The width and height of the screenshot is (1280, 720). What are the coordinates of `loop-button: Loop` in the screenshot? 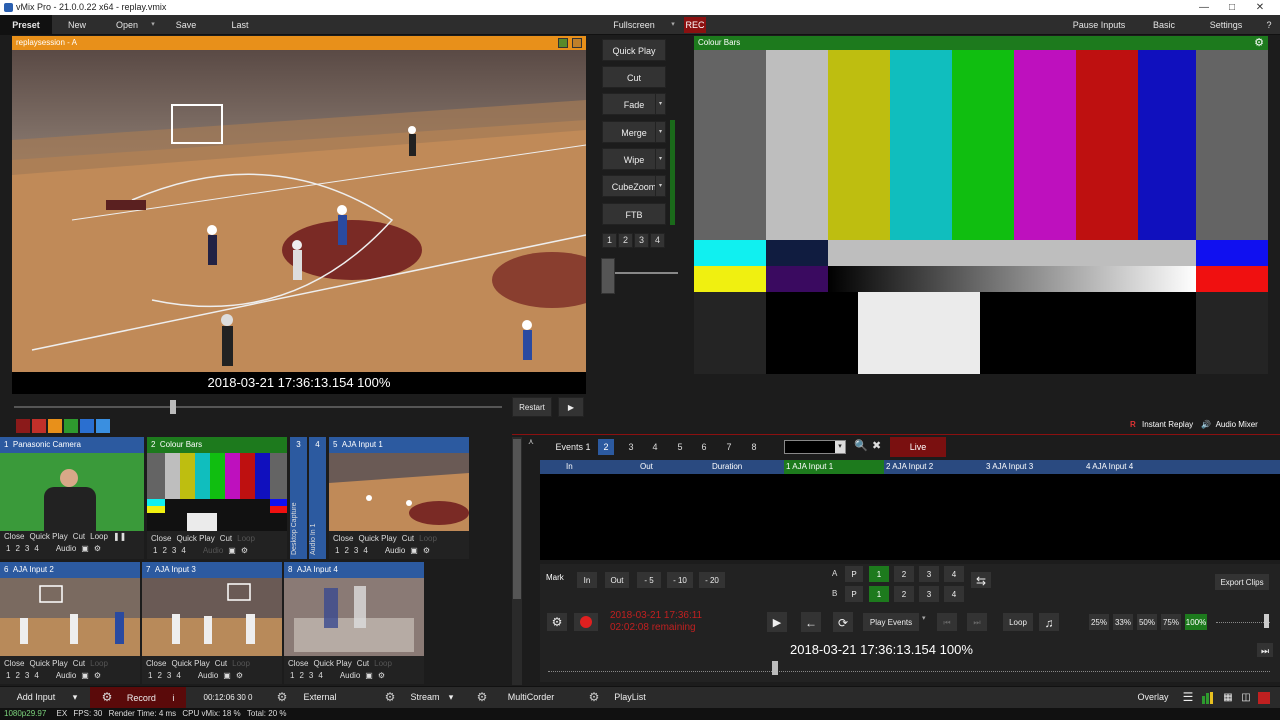 It's located at (1018, 622).